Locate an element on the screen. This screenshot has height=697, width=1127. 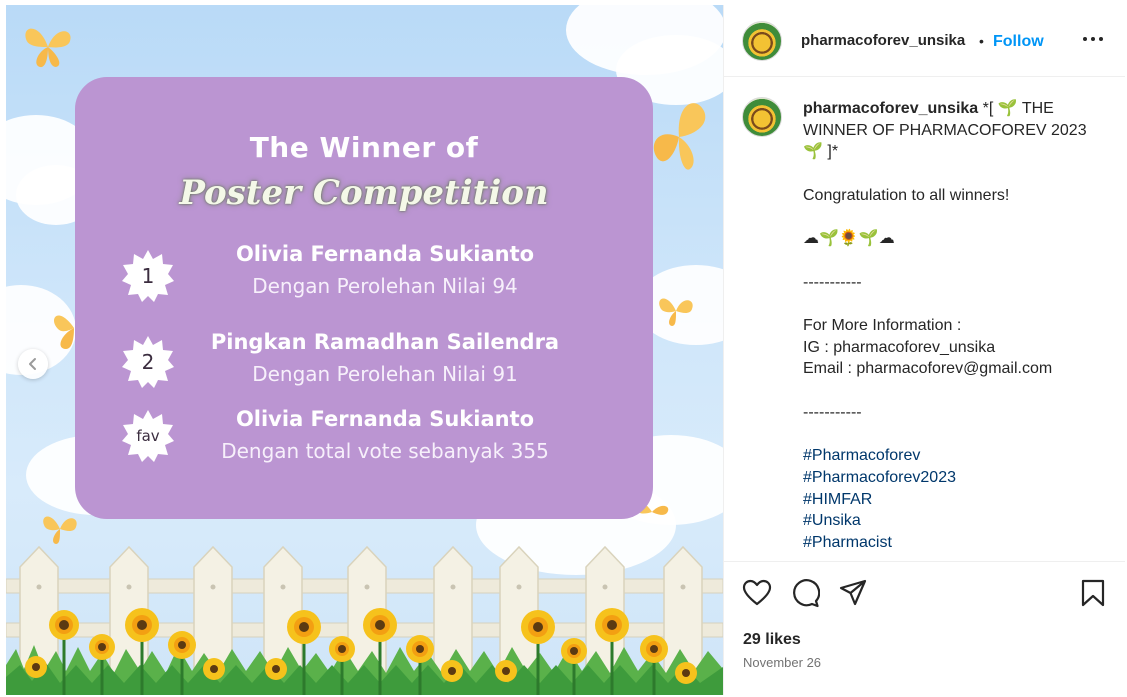
share-icon is located at coordinates (853, 593).